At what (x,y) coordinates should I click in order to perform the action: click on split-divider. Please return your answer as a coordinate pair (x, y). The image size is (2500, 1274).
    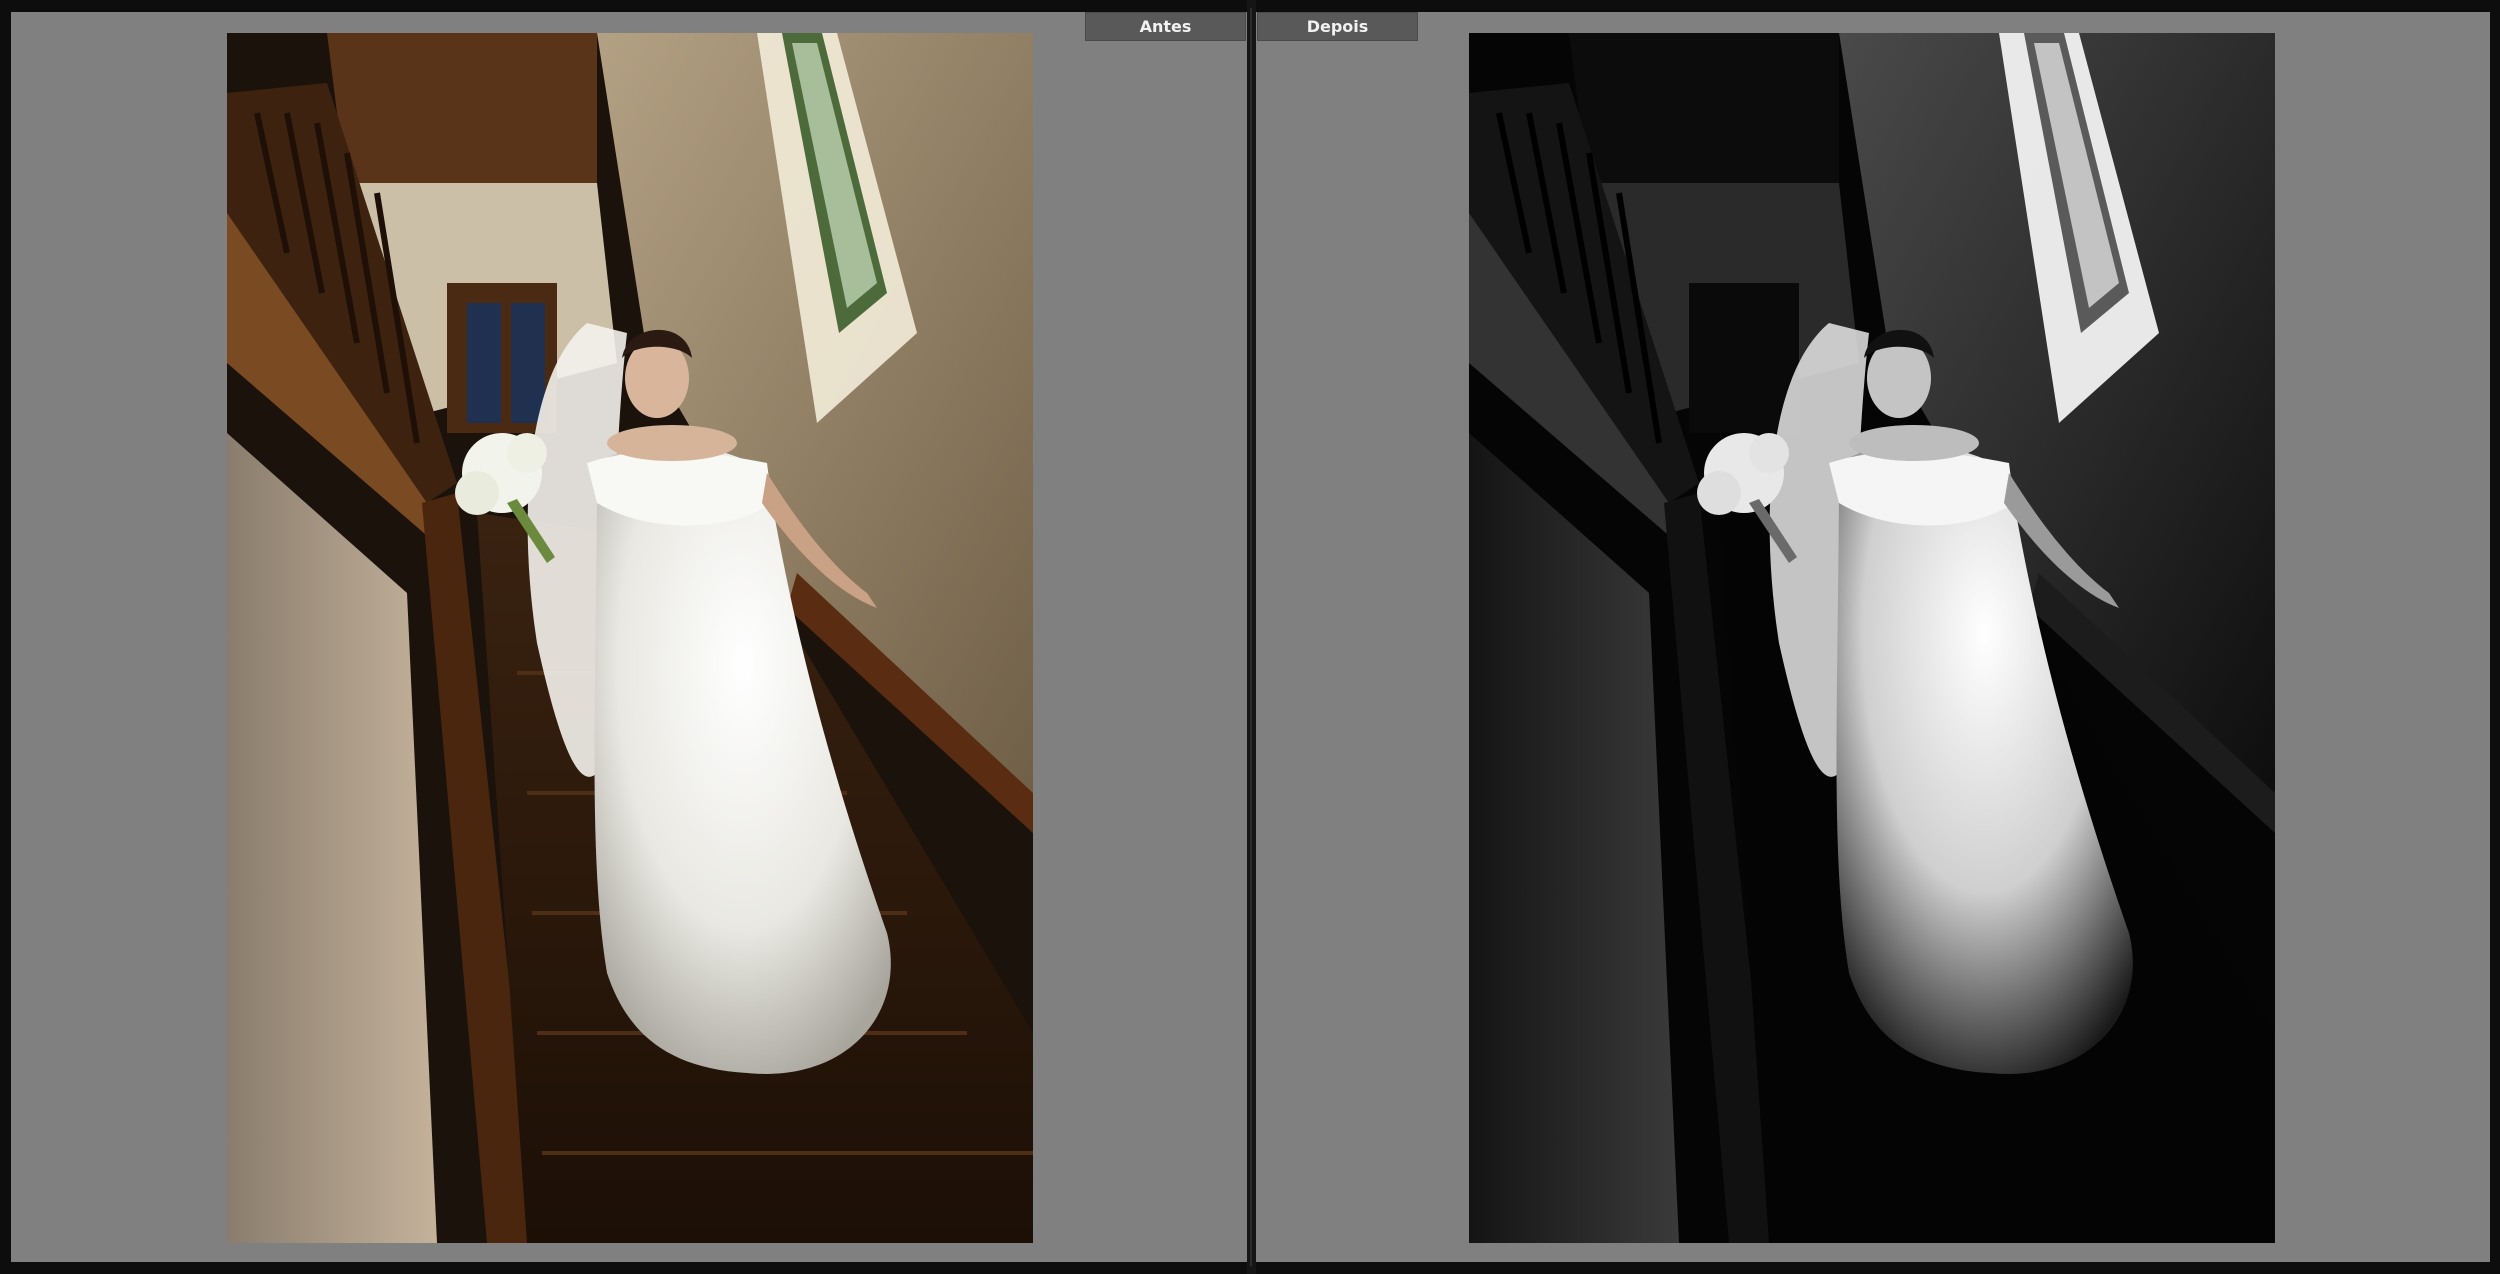
    Looking at the image, I should click on (1251, 637).